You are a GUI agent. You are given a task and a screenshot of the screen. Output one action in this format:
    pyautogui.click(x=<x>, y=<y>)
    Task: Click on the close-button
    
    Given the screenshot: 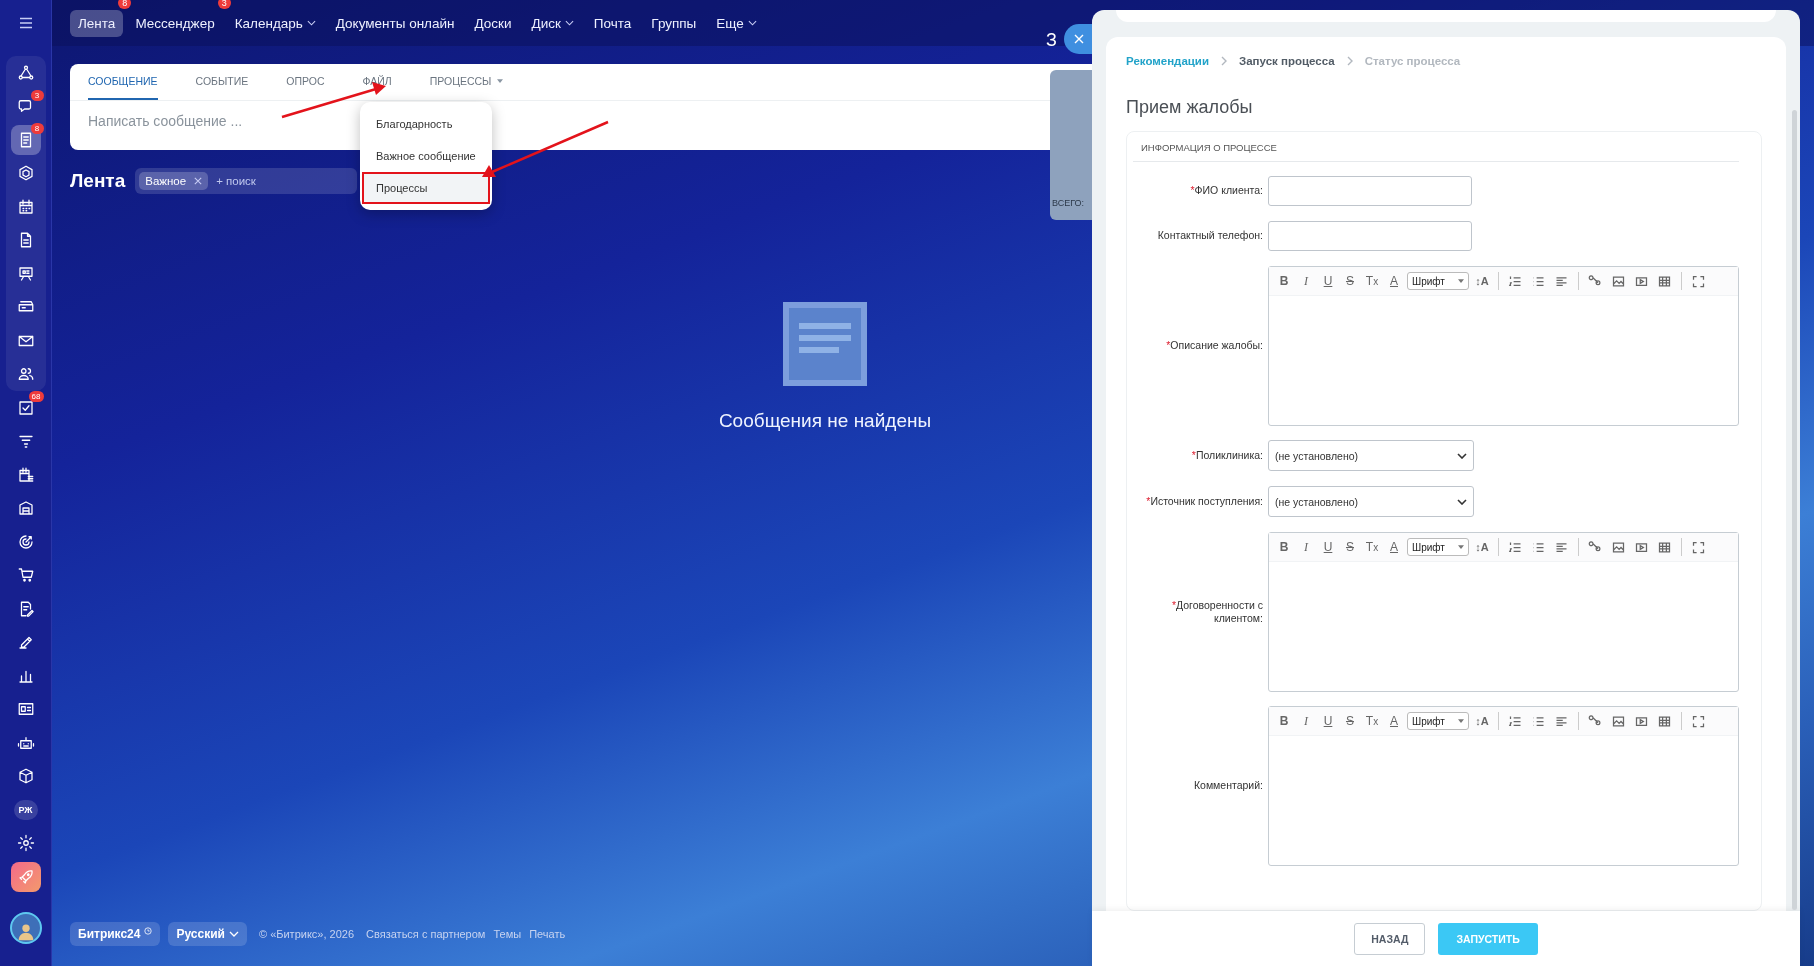 What is the action you would take?
    pyautogui.click(x=1078, y=39)
    